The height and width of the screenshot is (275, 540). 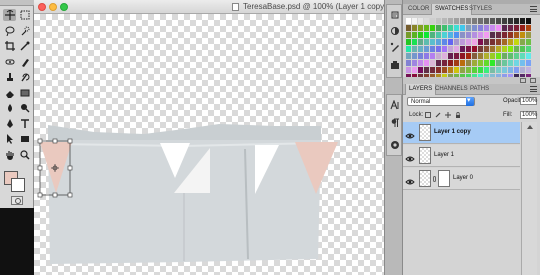 What do you see at coordinates (18, 185) in the screenshot?
I see `background-color-swatch` at bounding box center [18, 185].